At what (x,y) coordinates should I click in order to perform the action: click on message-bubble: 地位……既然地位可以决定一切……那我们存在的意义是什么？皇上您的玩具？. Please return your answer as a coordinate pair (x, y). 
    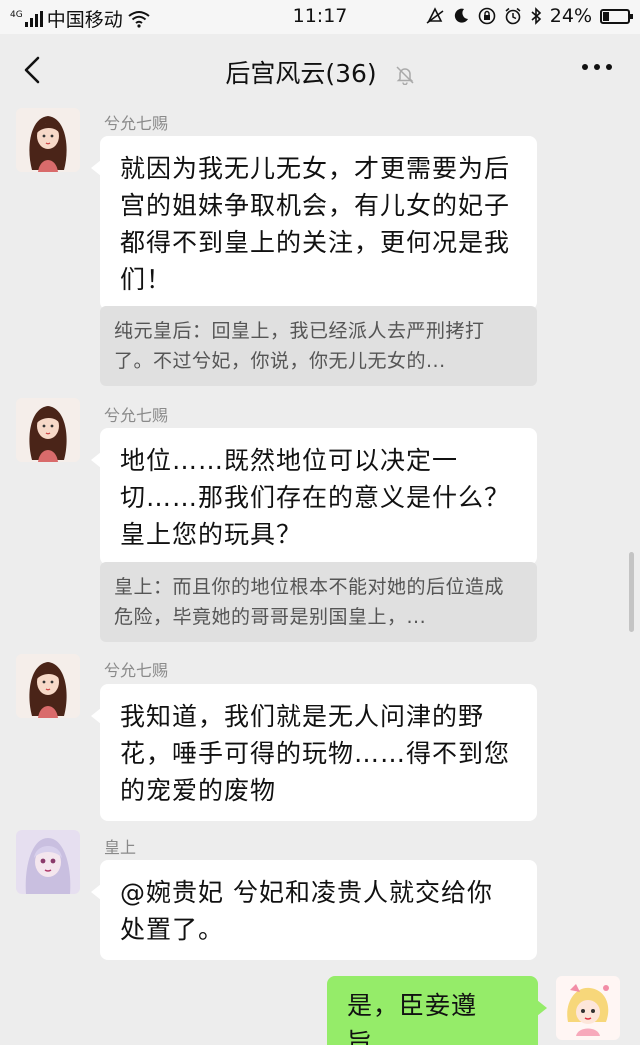
    Looking at the image, I should click on (314, 496).